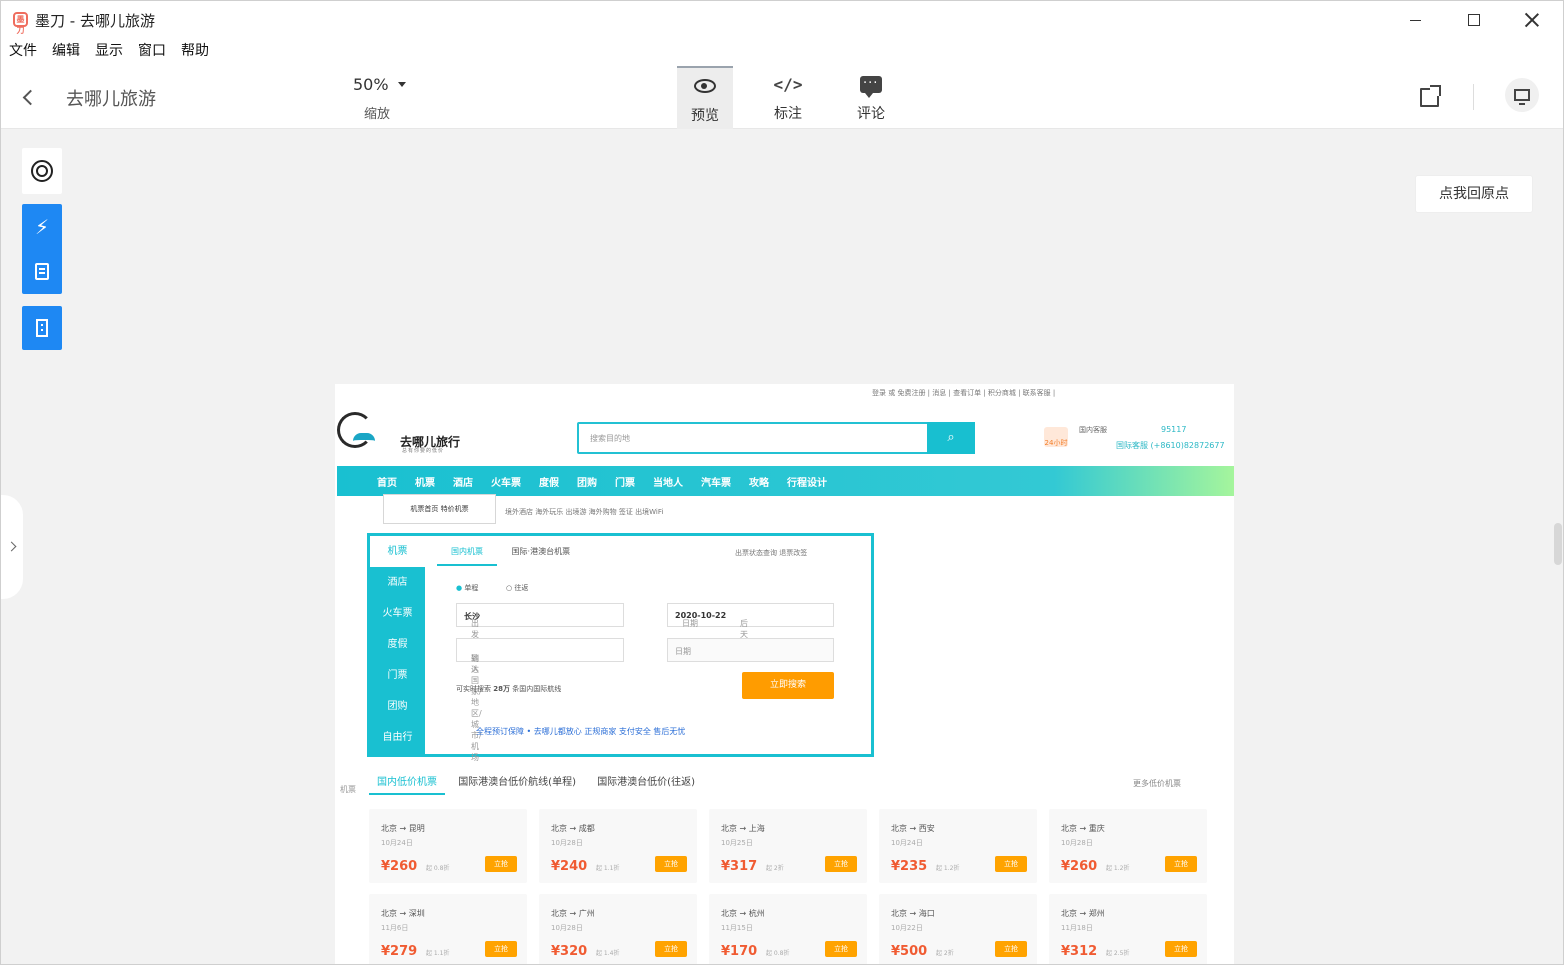 This screenshot has width=1564, height=965. Describe the element at coordinates (1174, 429) in the screenshot. I see `domestic-hotline: 95117` at that location.